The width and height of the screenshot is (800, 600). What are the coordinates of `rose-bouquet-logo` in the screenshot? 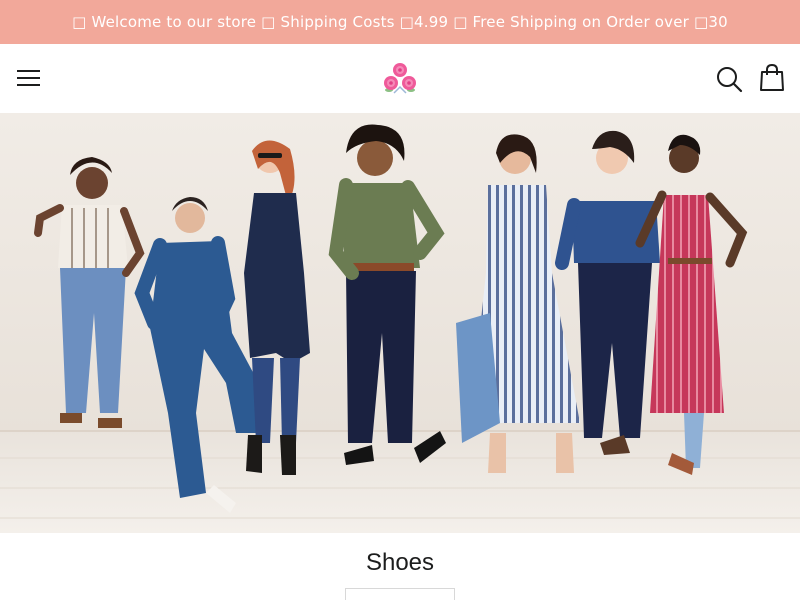 It's located at (400, 78).